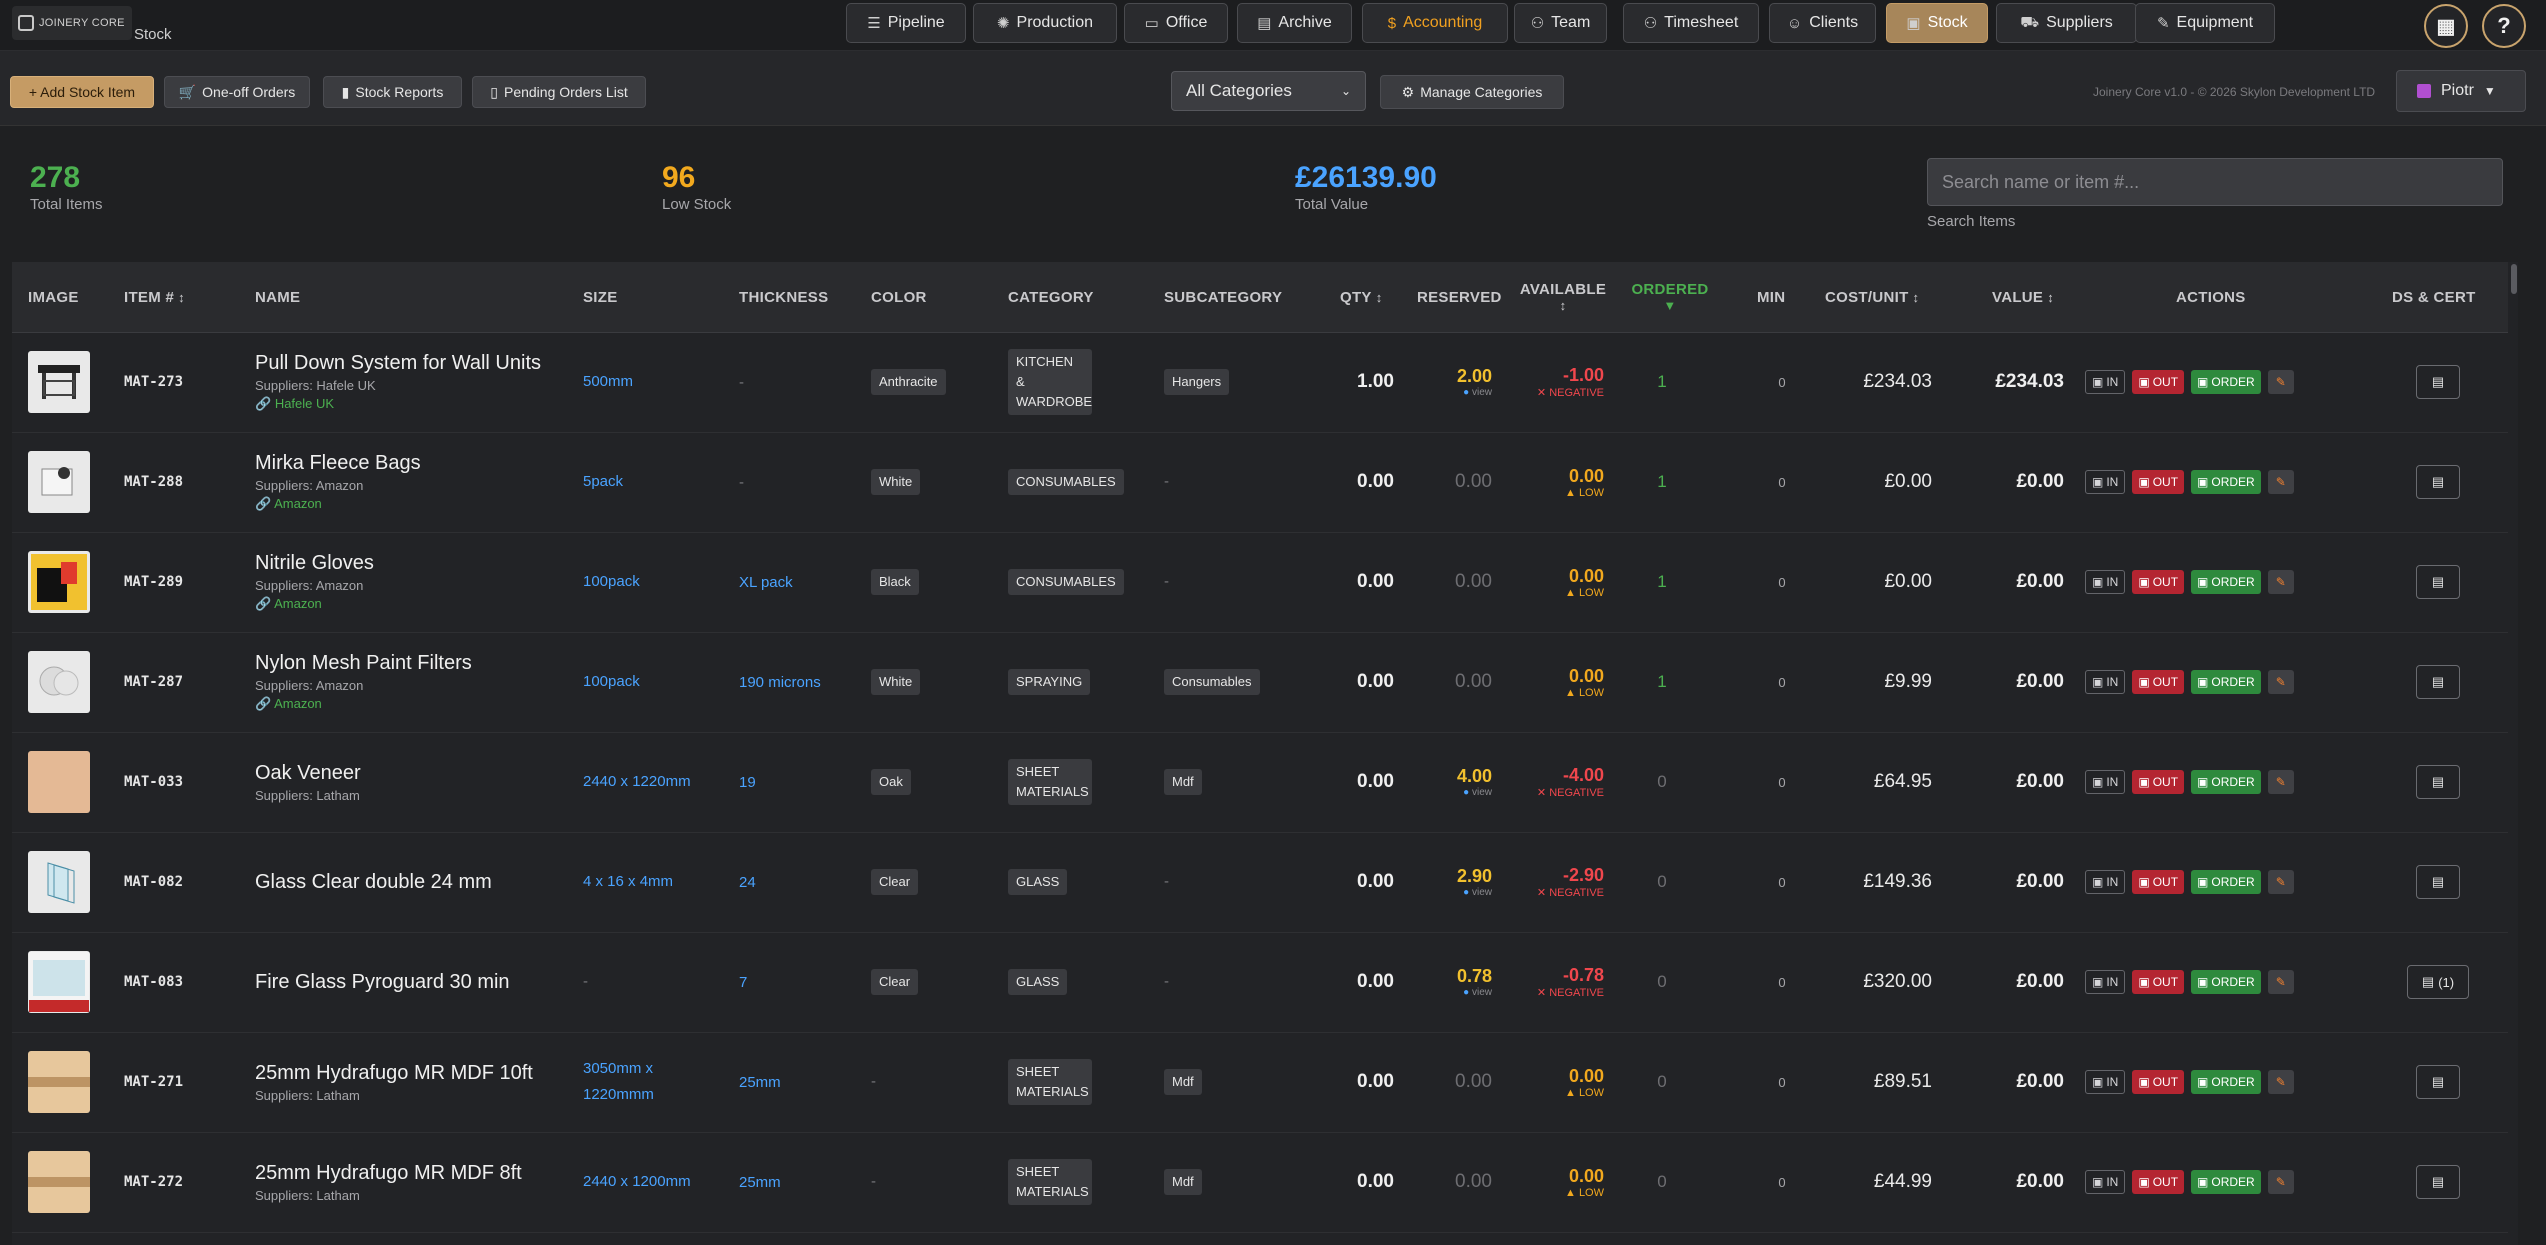  Describe the element at coordinates (2215, 182) in the screenshot. I see `search-input` at that location.